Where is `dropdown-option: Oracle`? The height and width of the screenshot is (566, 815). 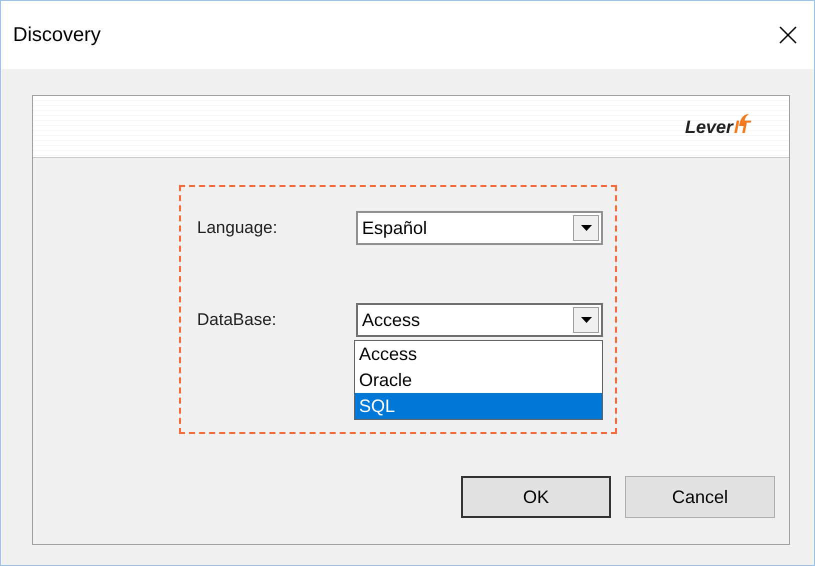 dropdown-option: Oracle is located at coordinates (478, 380).